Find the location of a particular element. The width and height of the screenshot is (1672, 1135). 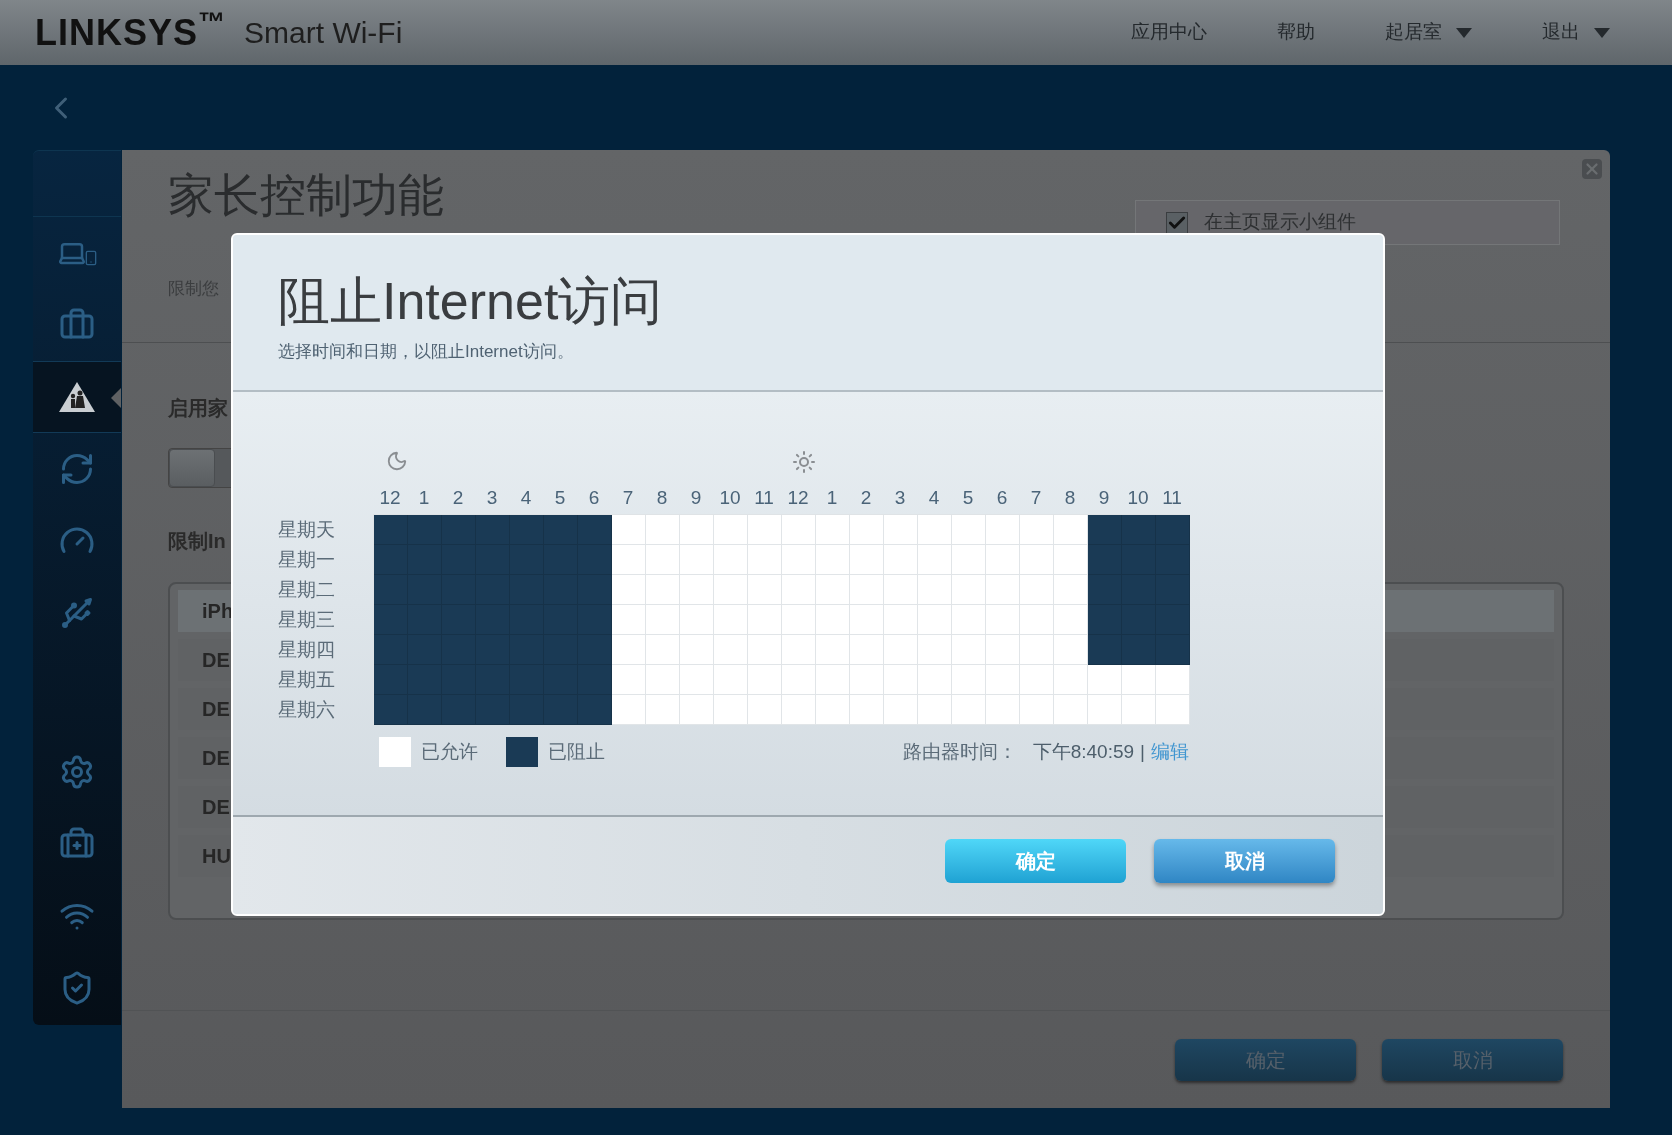

family-warning-icon is located at coordinates (77, 397).